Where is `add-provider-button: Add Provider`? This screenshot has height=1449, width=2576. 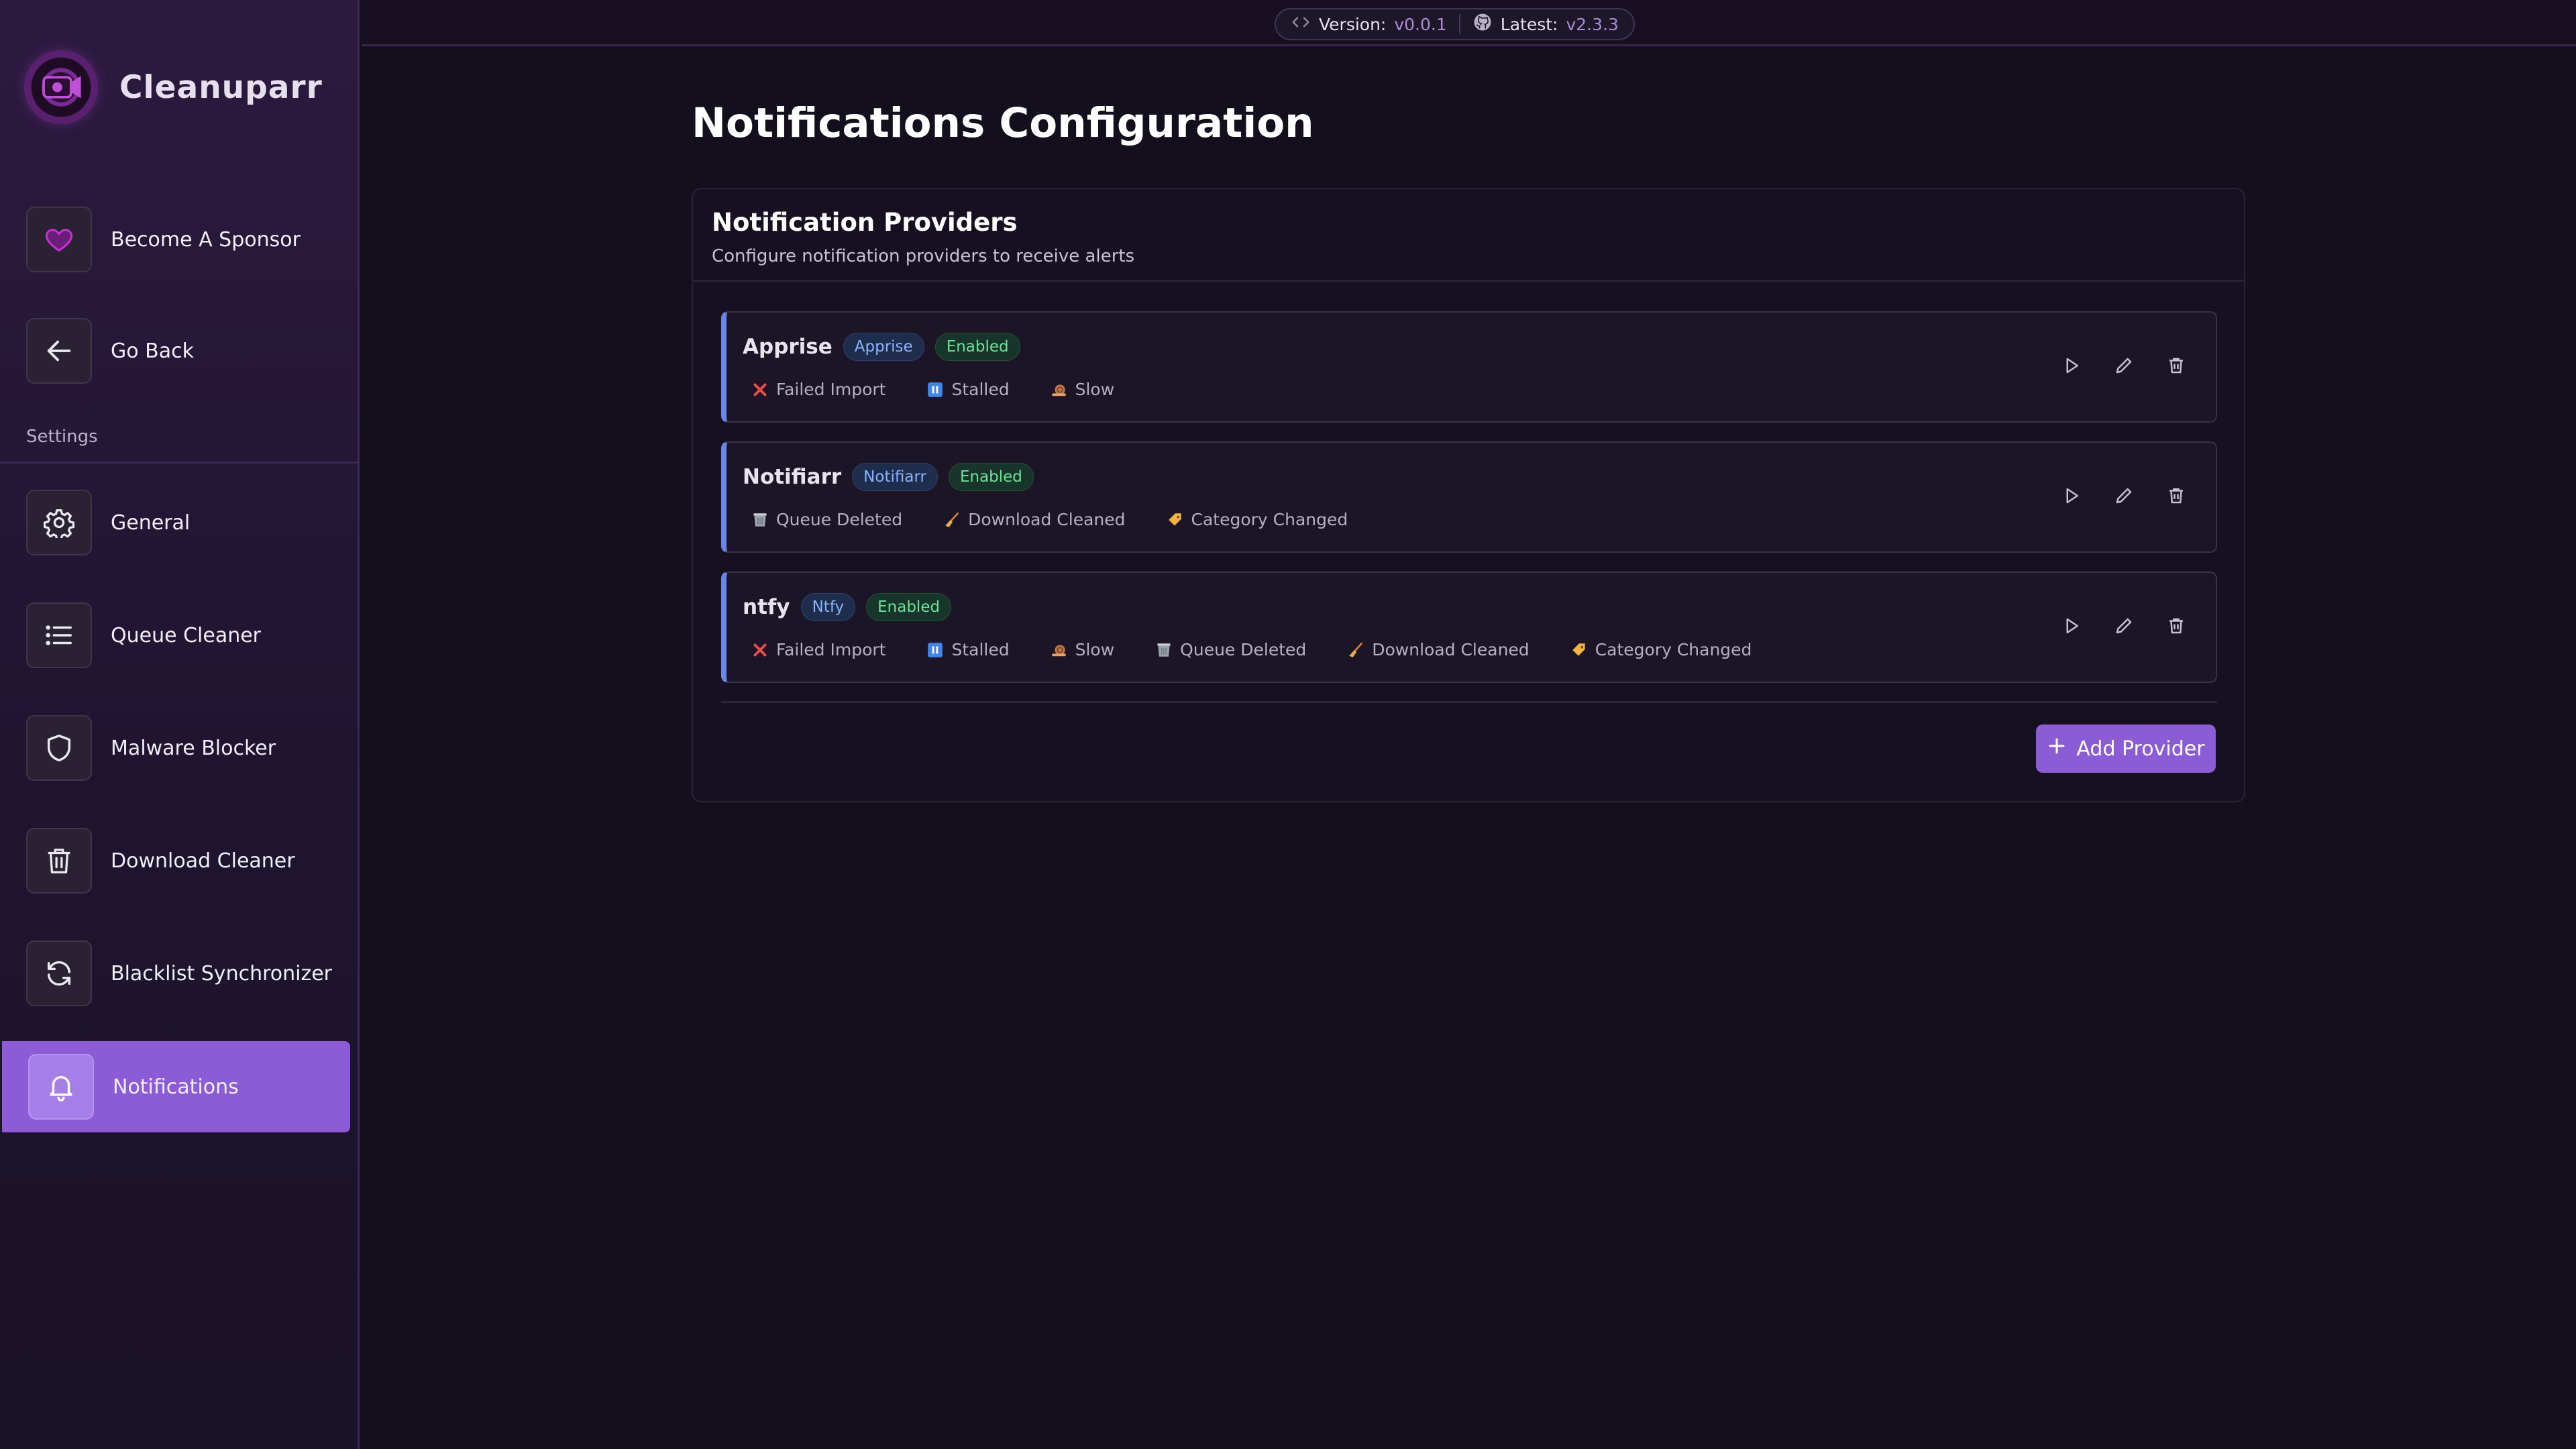 add-provider-button: Add Provider is located at coordinates (2126, 748).